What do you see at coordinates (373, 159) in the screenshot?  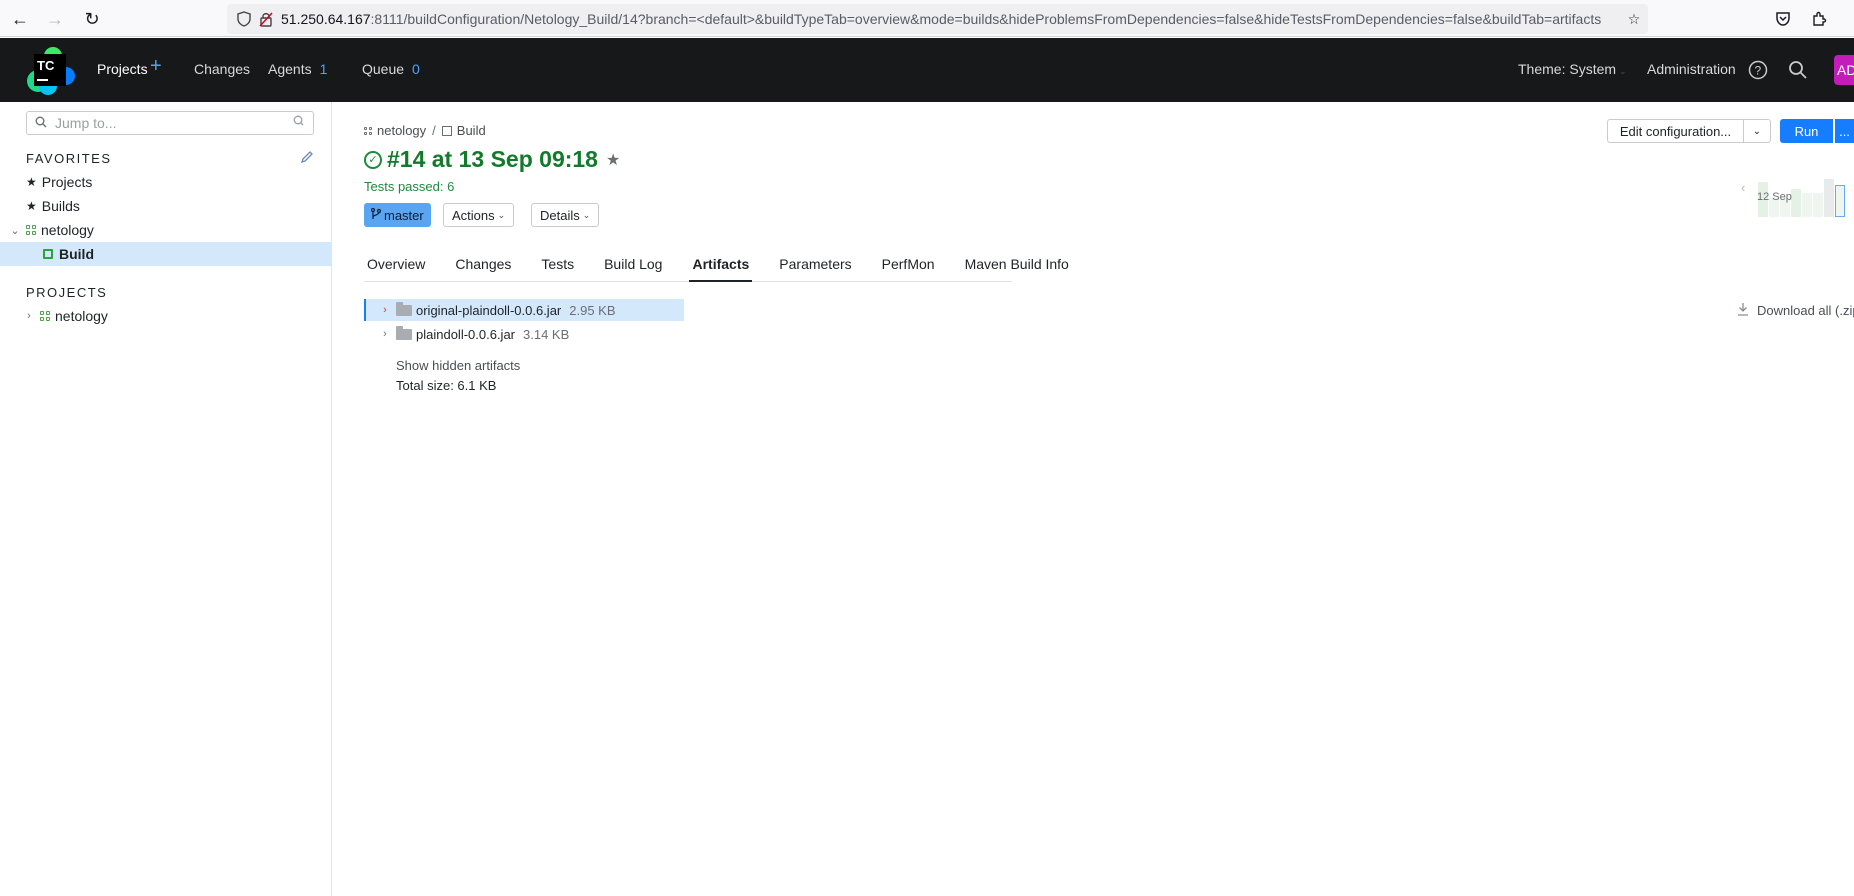 I see `success-check-icon: ✓` at bounding box center [373, 159].